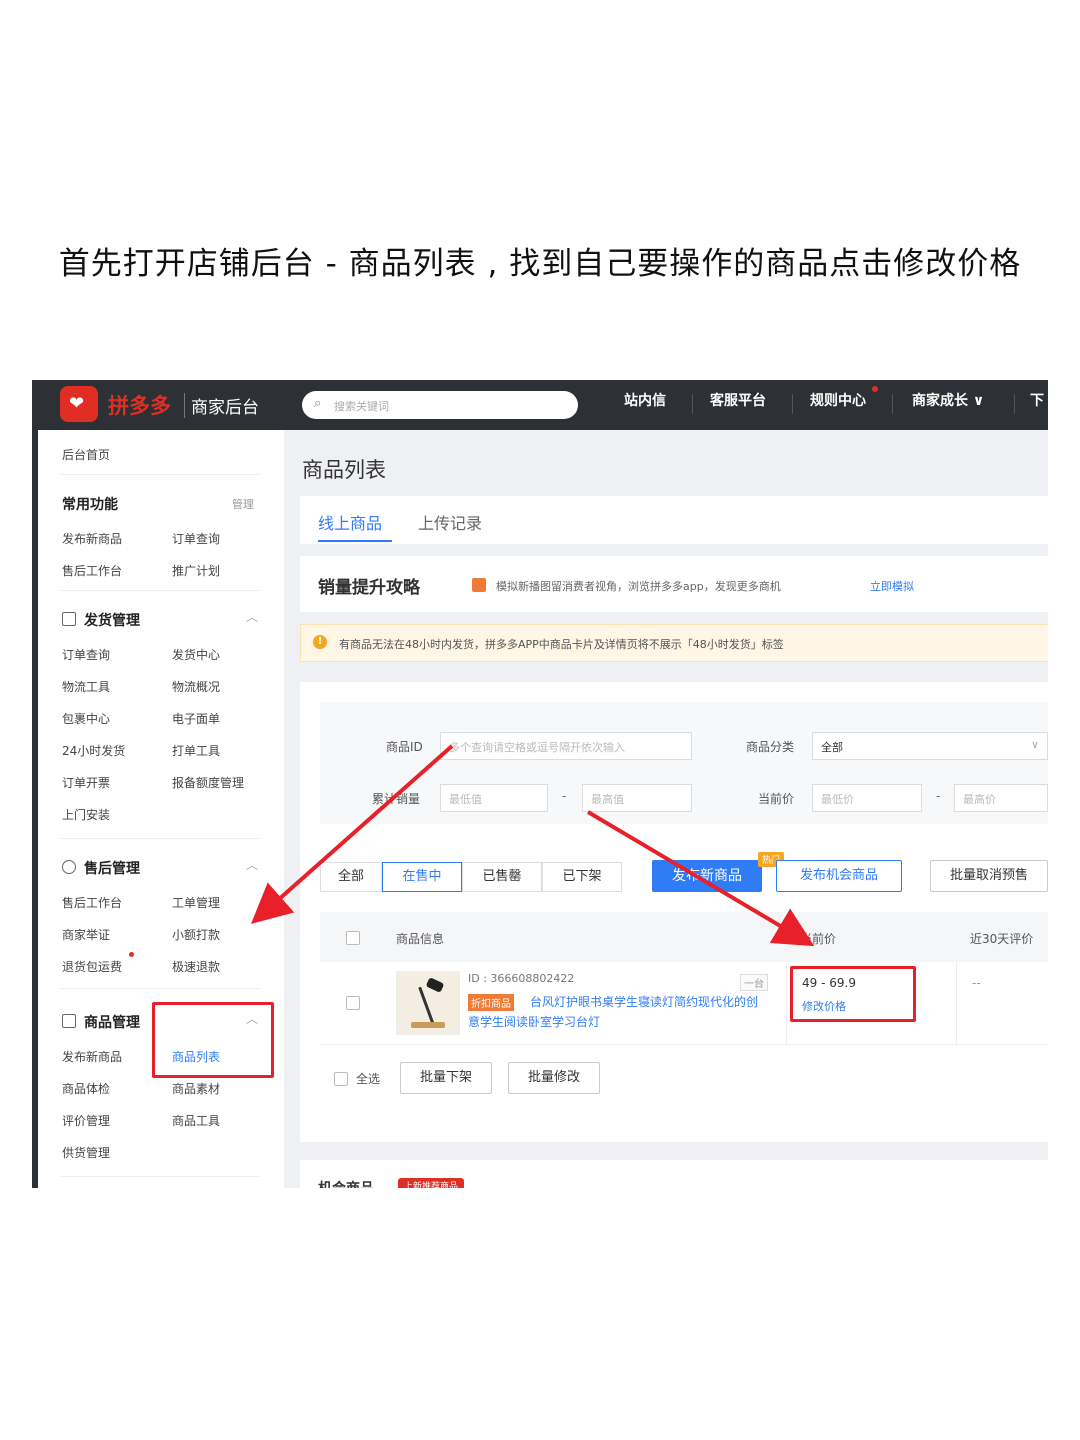  I want to click on tutorial-caption: 首先打开店铺后台 - 商品列表 , 找到自己要操作的商品点击修改价格, so click(540, 264).